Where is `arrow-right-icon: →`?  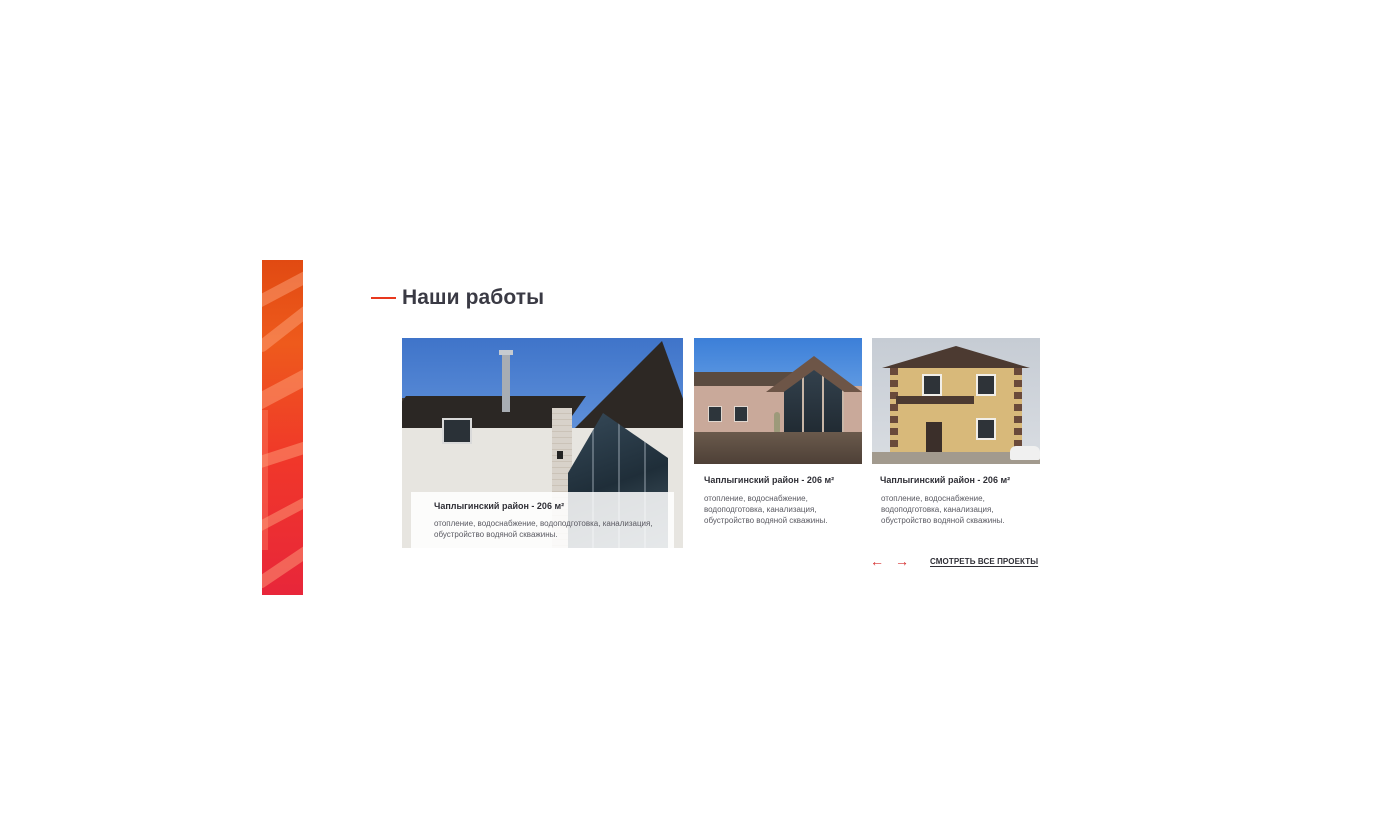 arrow-right-icon: → is located at coordinates (902, 561).